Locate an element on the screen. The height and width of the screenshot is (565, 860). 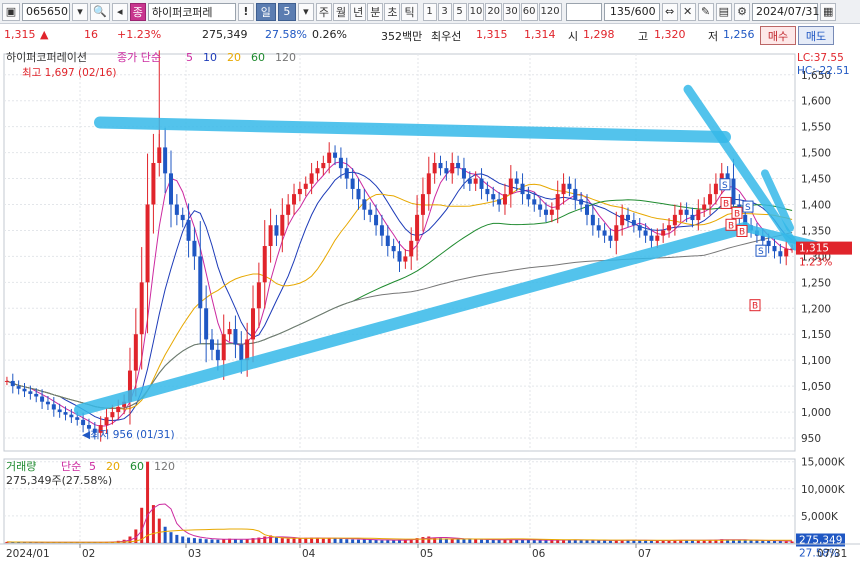
date-field: 2024/07/31 is located at coordinates (785, 11).